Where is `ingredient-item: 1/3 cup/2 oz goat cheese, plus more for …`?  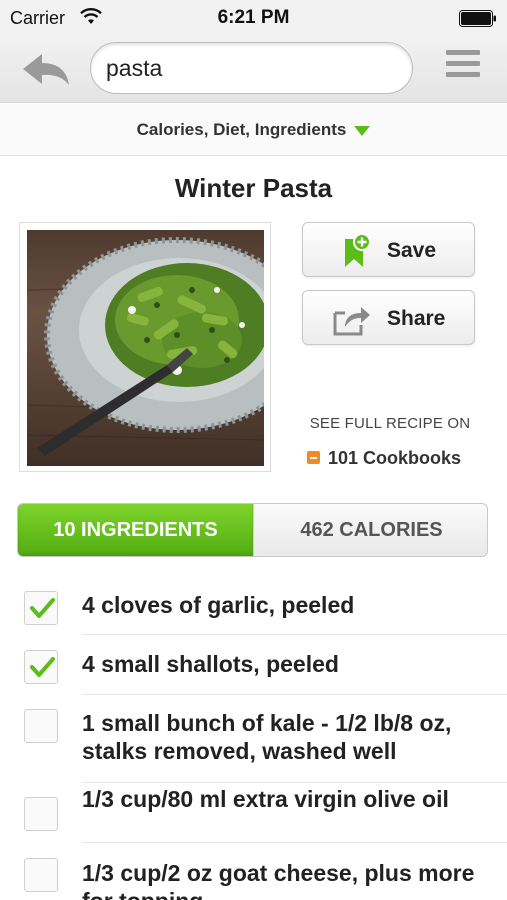 ingredient-item: 1/3 cup/2 oz goat cheese, plus more for … is located at coordinates (253, 871).